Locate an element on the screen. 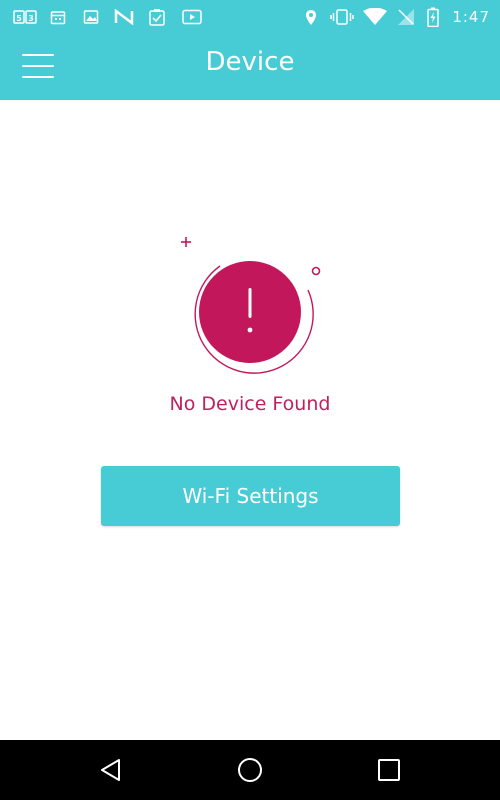  app-bar: Device is located at coordinates (250, 67).